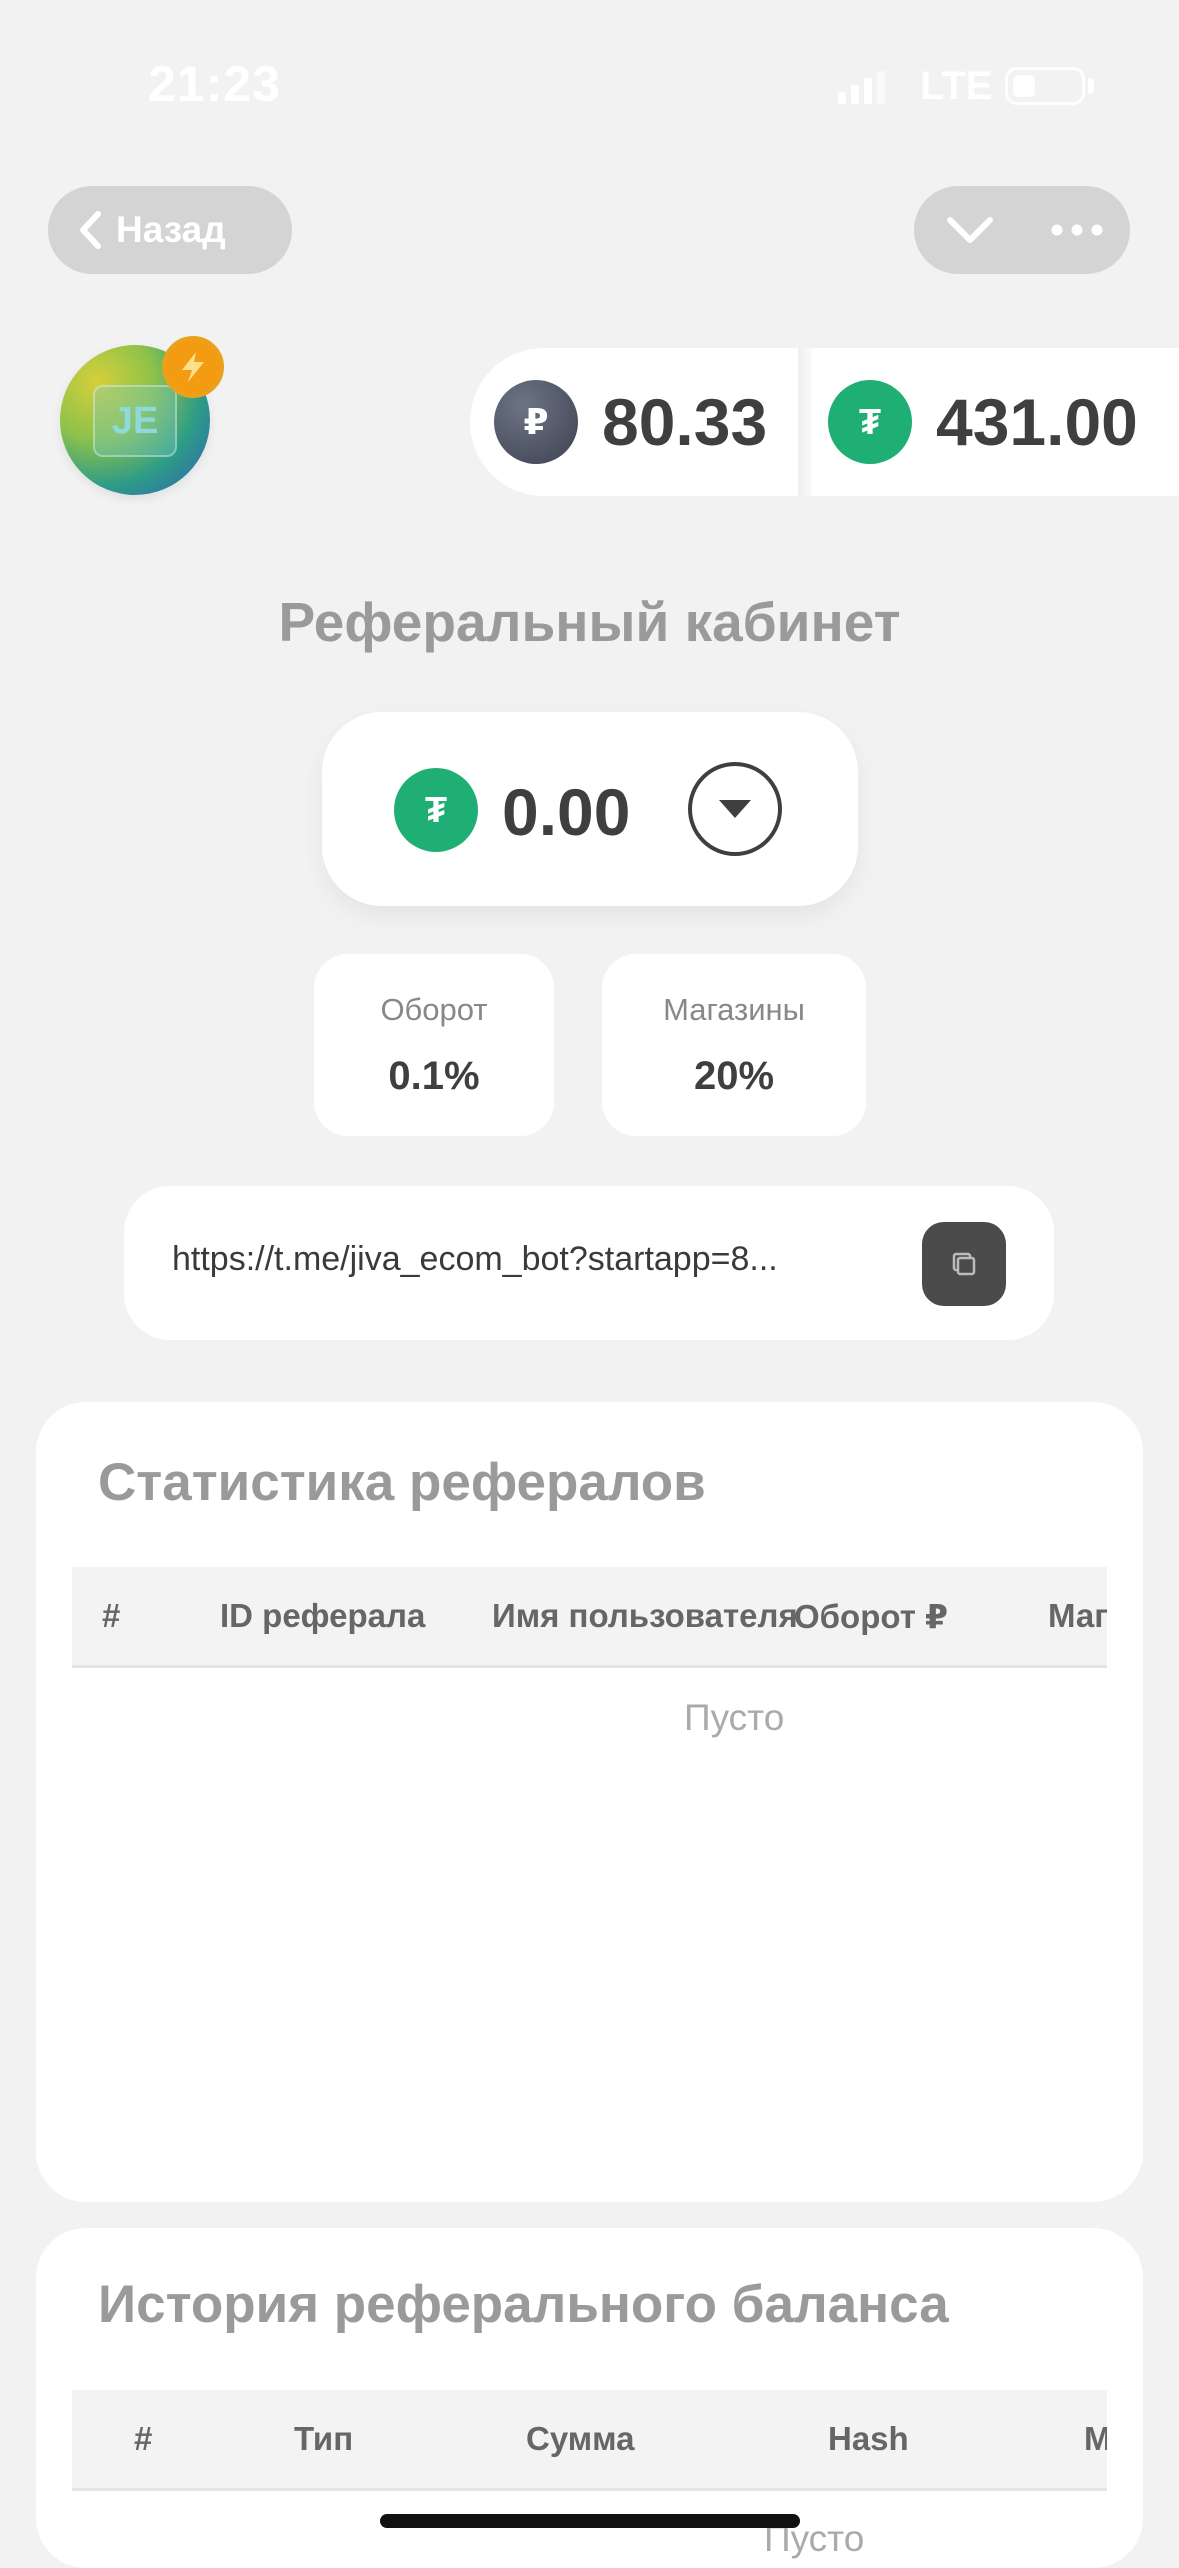  What do you see at coordinates (323, 1615) in the screenshot?
I see `column-header: ID реферала` at bounding box center [323, 1615].